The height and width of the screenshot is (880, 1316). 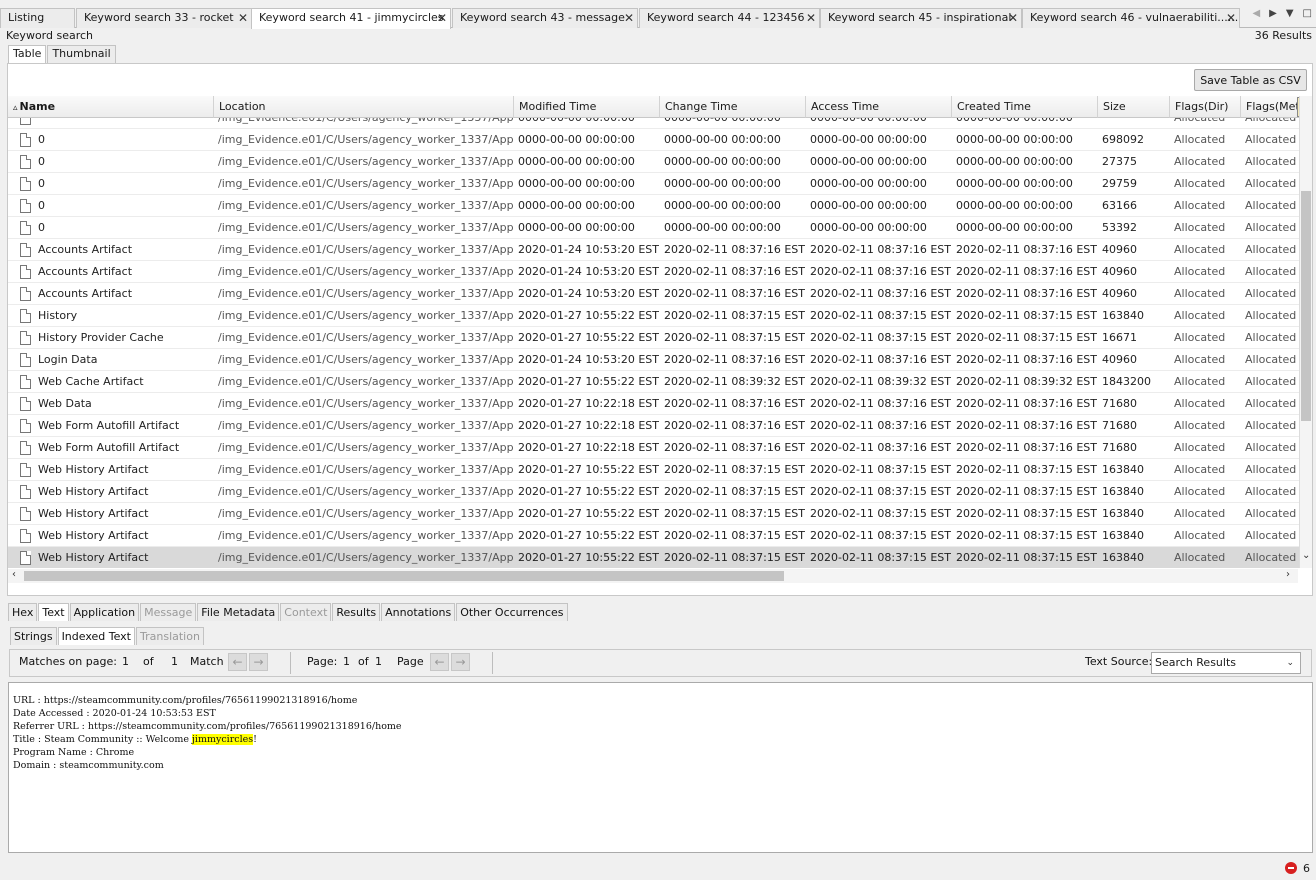 What do you see at coordinates (588, 469) in the screenshot?
I see `table-cell: 2020-01-27 10:55:22 EST` at bounding box center [588, 469].